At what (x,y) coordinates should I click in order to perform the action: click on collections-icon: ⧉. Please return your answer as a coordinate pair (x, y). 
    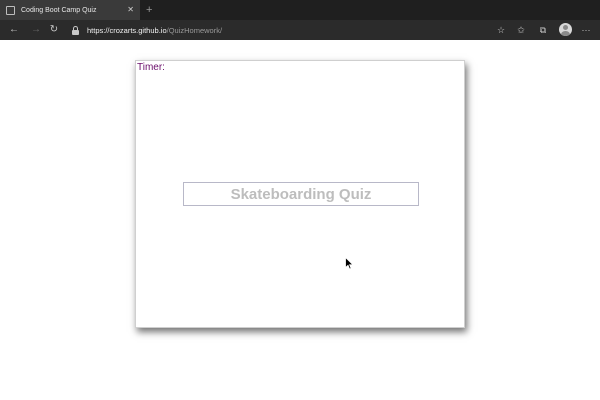
    Looking at the image, I should click on (543, 30).